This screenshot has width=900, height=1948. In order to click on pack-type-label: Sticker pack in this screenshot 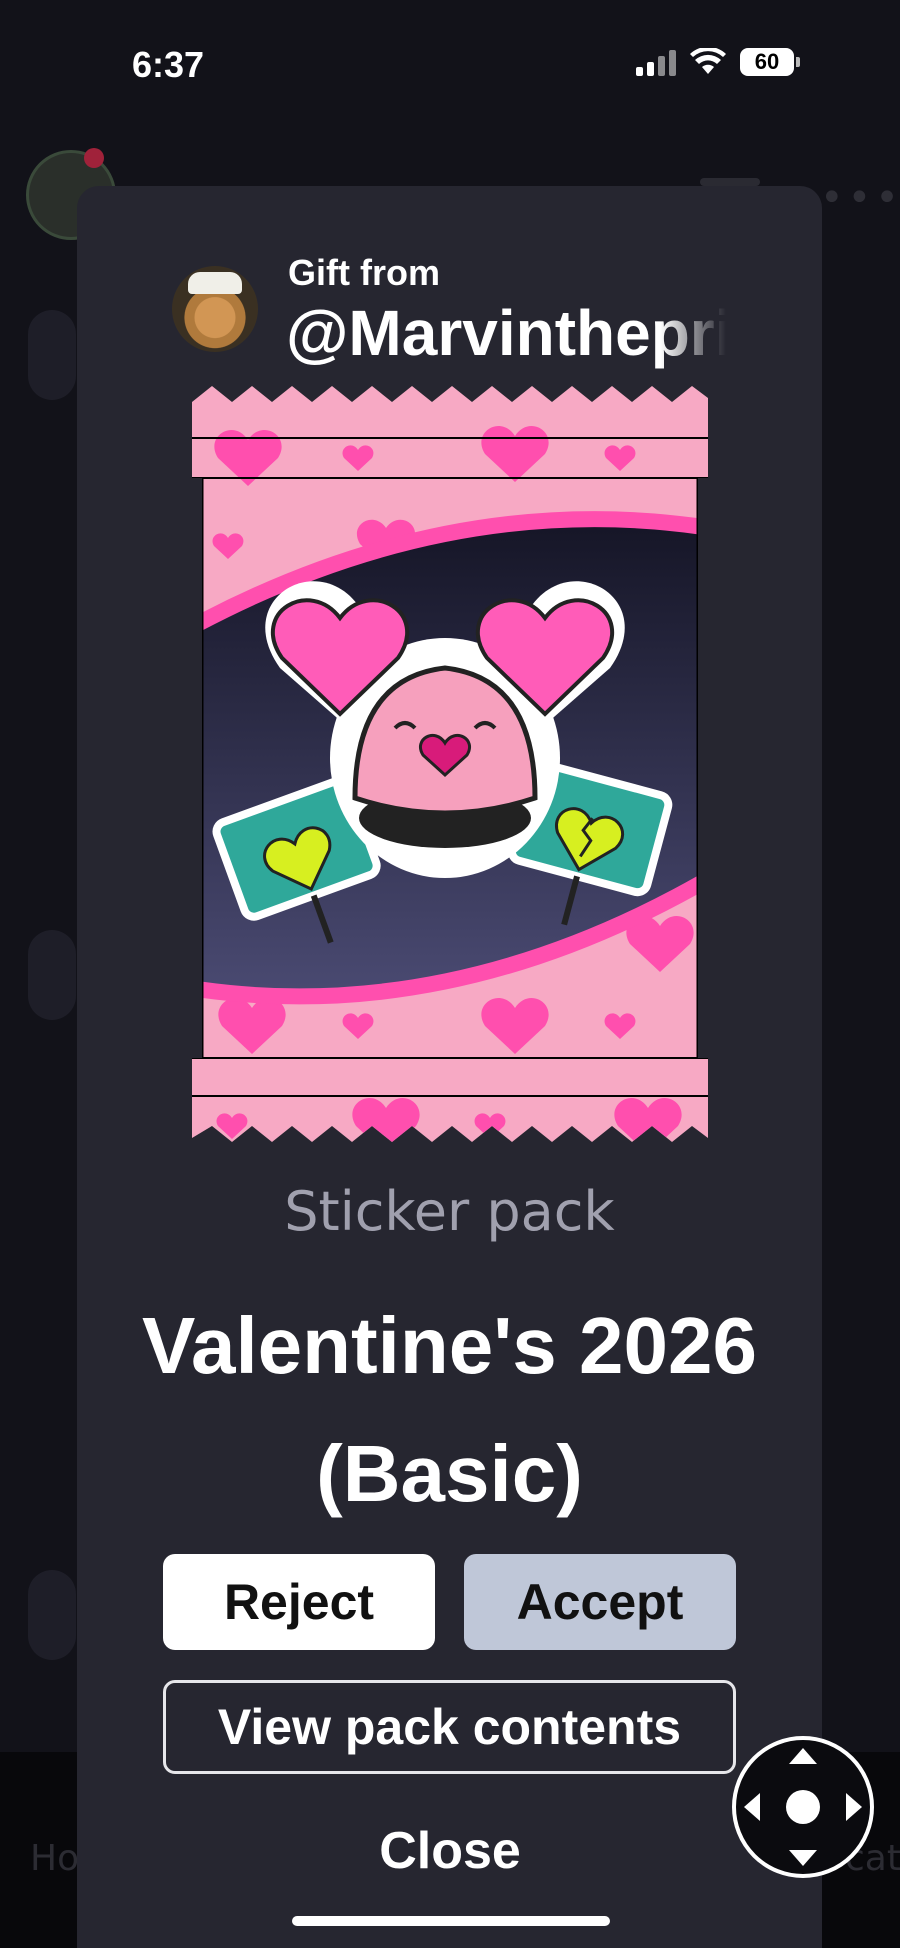, I will do `click(449, 1211)`.